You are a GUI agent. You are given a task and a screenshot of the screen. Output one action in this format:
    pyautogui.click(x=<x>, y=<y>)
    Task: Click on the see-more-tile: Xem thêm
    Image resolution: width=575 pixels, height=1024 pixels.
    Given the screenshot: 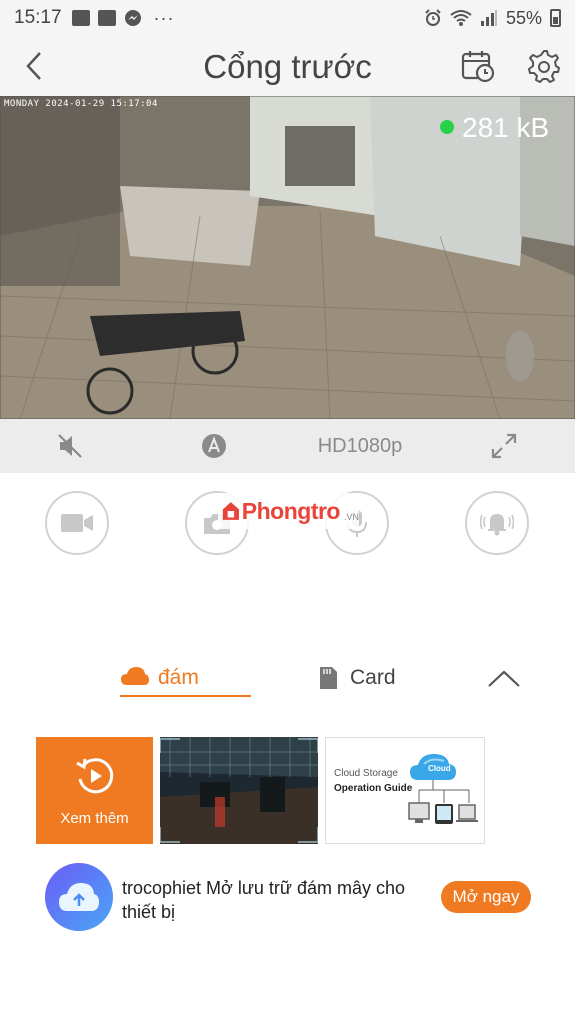 What is the action you would take?
    pyautogui.click(x=94, y=790)
    